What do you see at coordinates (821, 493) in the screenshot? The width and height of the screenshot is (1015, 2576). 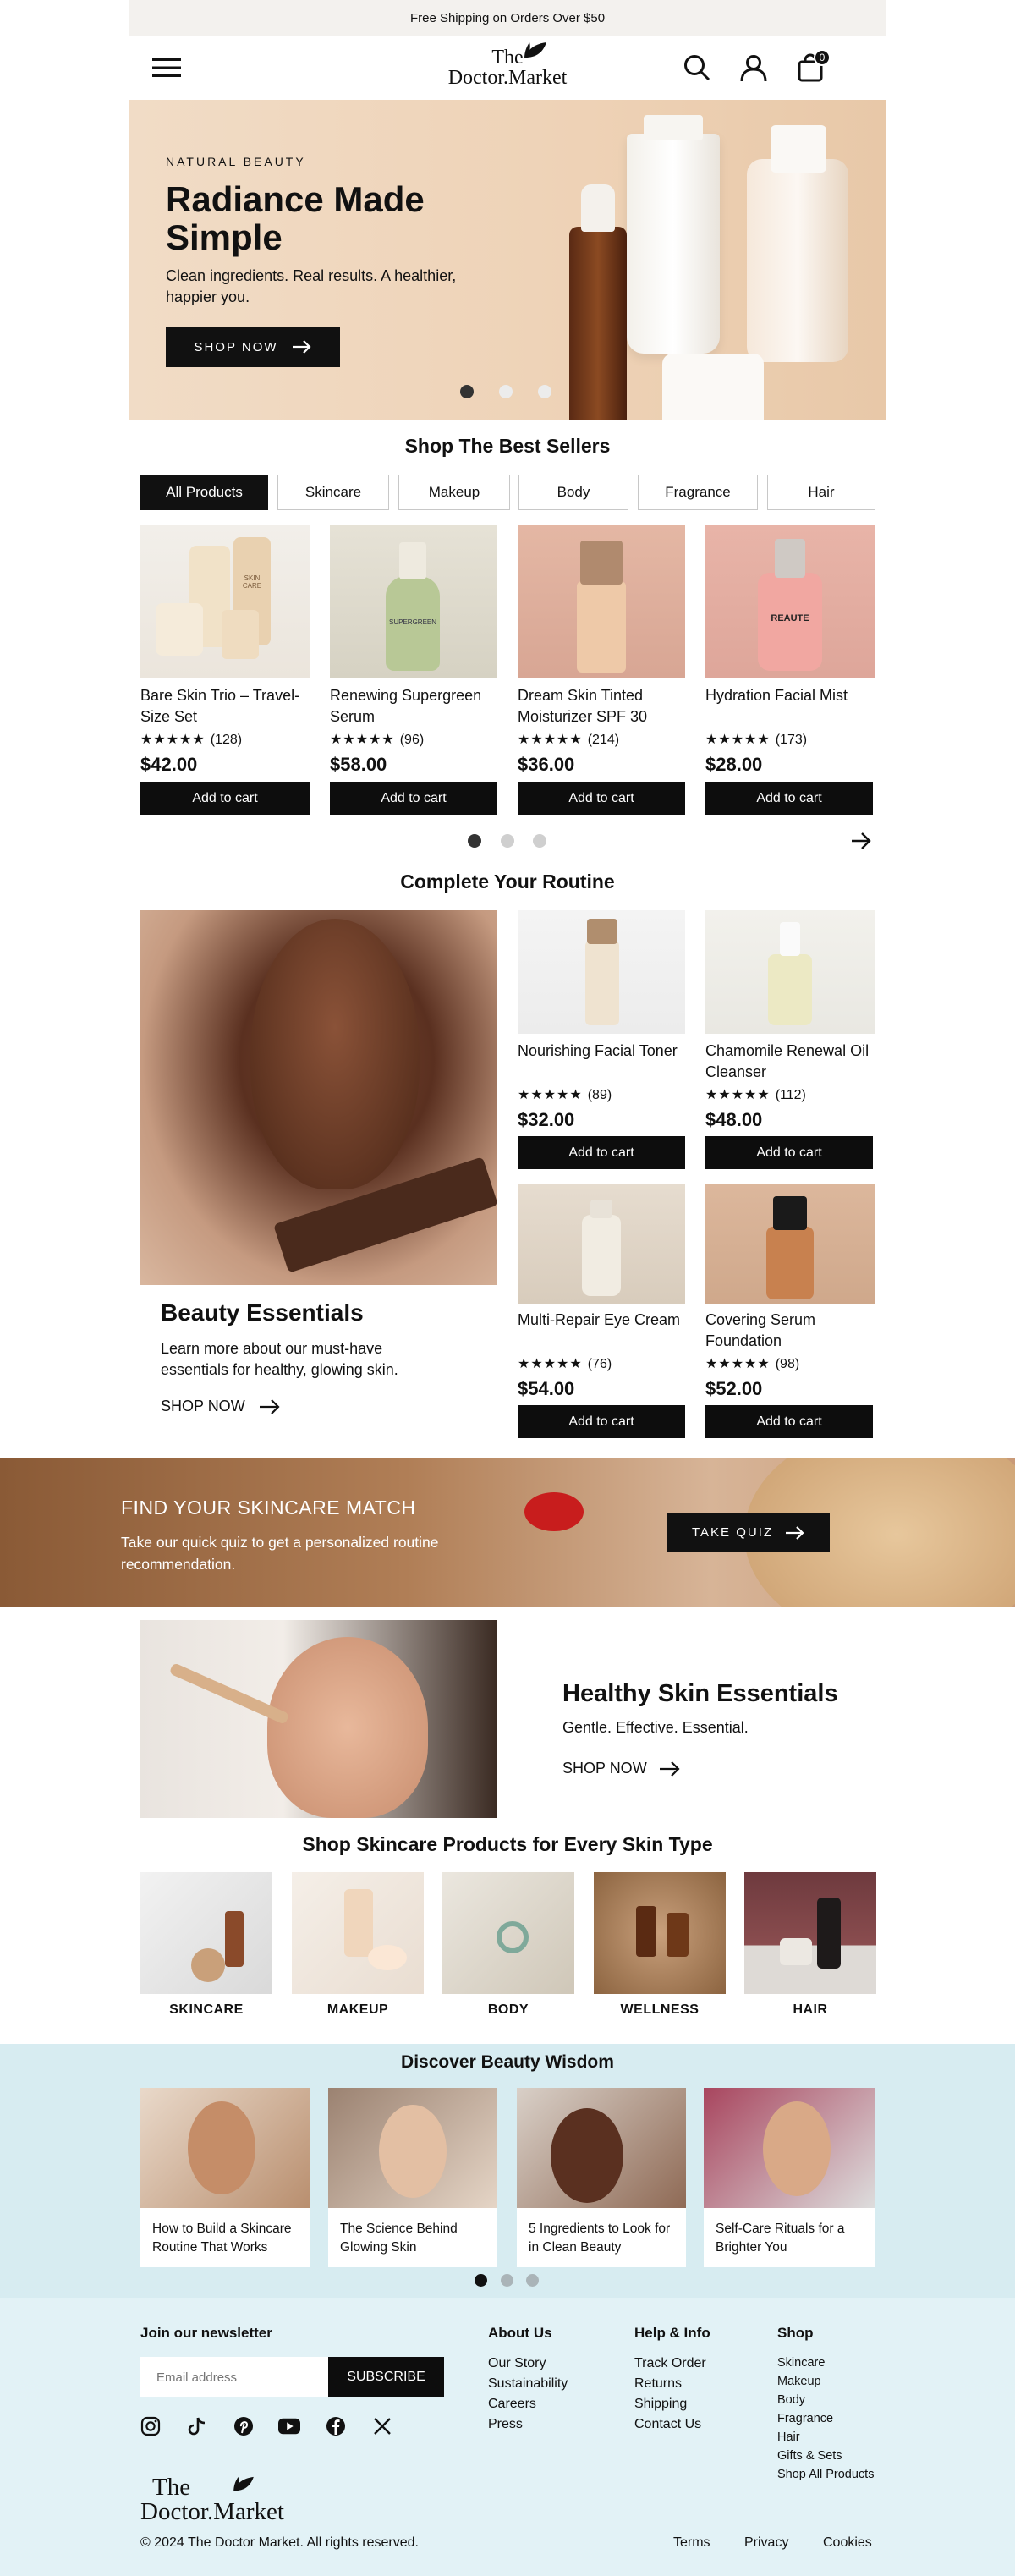 I see `tab-hair: Hair` at bounding box center [821, 493].